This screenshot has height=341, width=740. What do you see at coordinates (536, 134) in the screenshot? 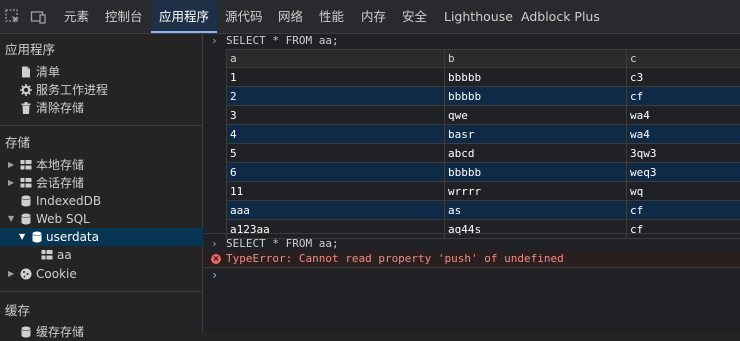
I see `table-cell: basr` at bounding box center [536, 134].